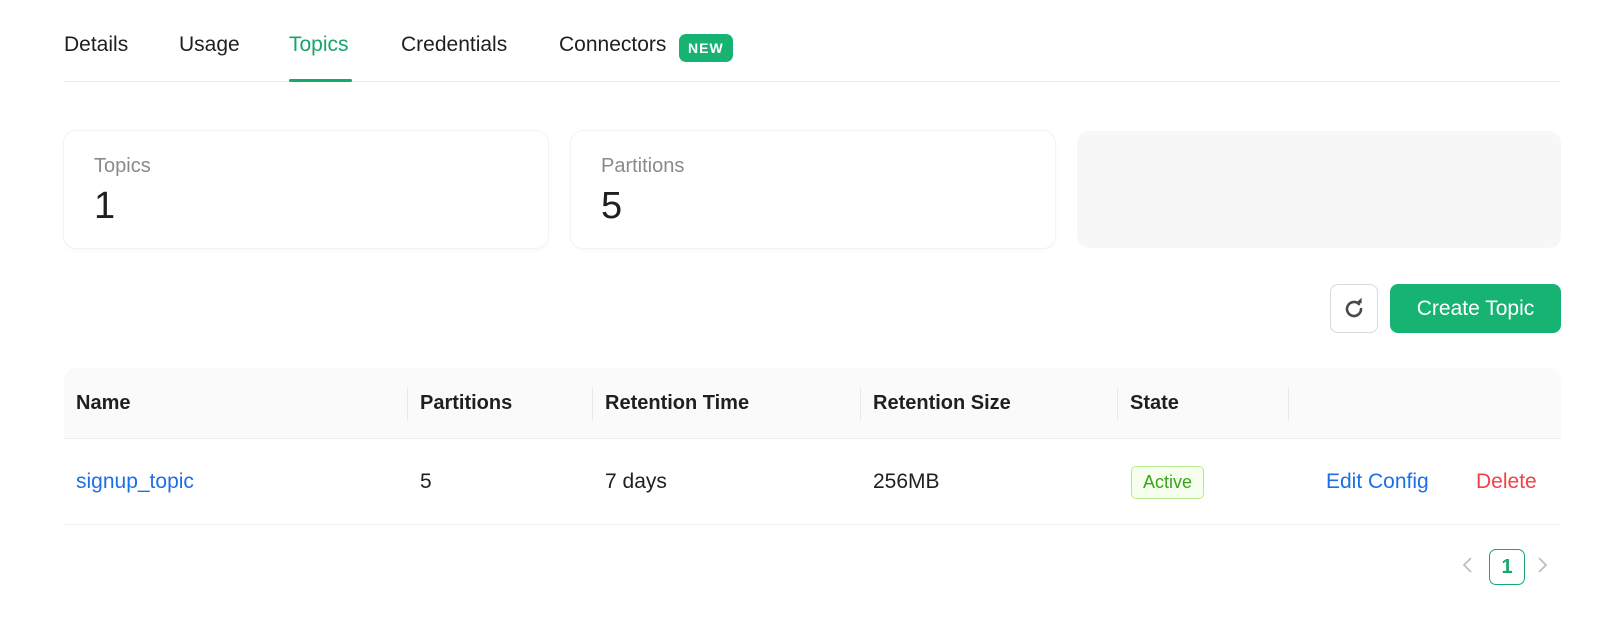 The image size is (1624, 625). Describe the element at coordinates (122, 166) in the screenshot. I see `topics-stat-label: Topics` at that location.